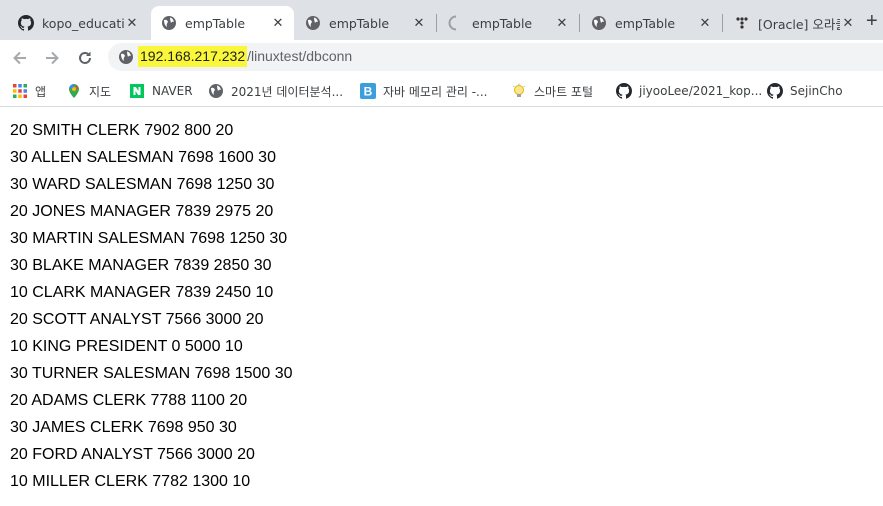 This screenshot has width=883, height=506. I want to click on back-button, so click(20, 58).